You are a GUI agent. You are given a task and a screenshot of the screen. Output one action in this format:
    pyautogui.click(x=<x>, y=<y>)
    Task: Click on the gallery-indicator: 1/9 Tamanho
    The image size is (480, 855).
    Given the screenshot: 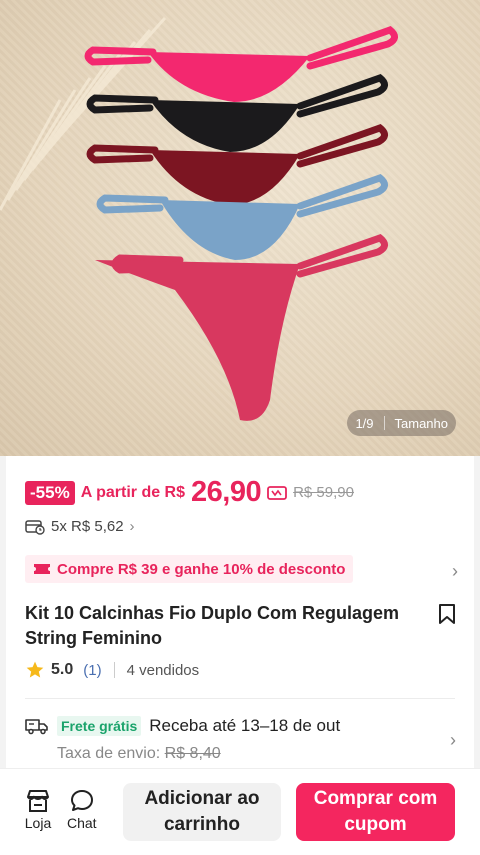 What is the action you would take?
    pyautogui.click(x=401, y=423)
    